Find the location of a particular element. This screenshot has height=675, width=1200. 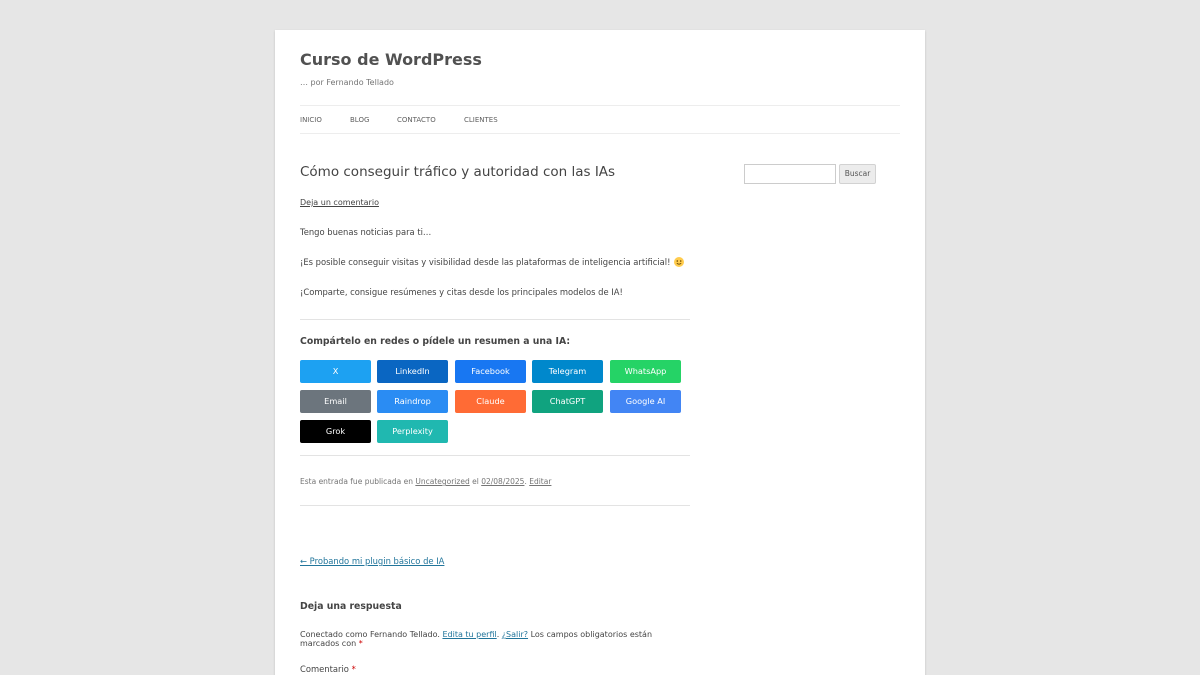

previous-post-link: ← Probando mi plugin básico de IA is located at coordinates (372, 561).